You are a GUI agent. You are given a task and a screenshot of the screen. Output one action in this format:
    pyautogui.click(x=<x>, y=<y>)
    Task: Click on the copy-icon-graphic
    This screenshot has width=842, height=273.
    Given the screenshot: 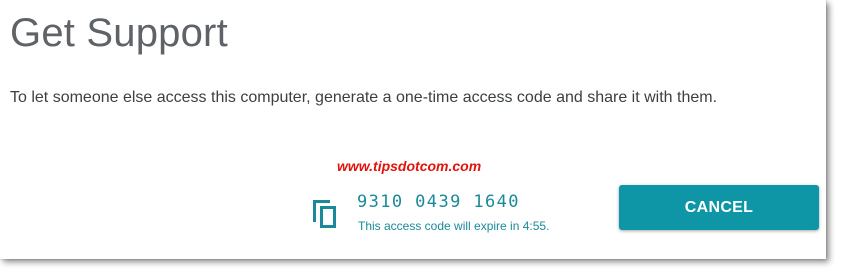 What is the action you would take?
    pyautogui.click(x=324, y=214)
    